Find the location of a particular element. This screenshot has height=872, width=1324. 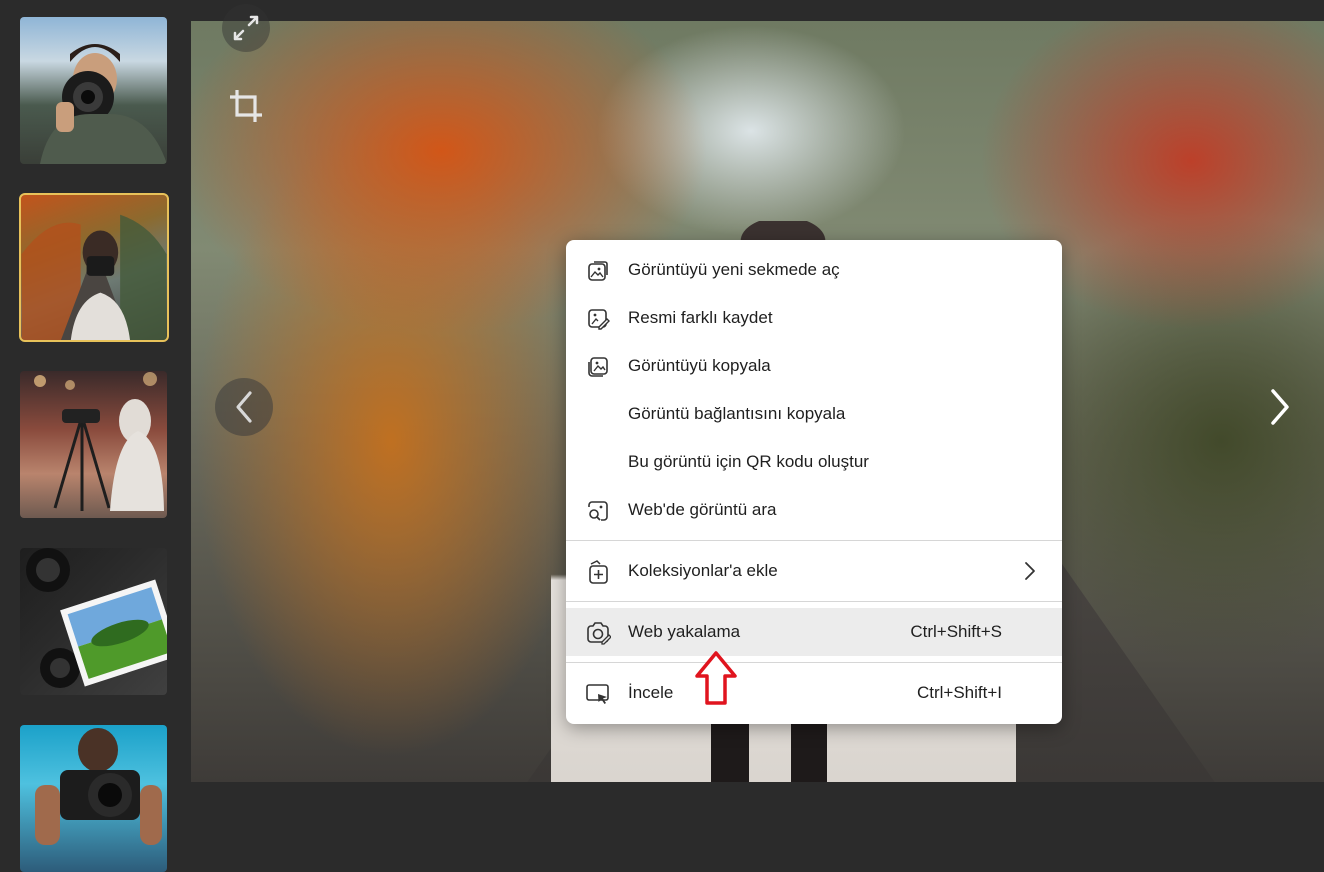

menu-item-copy-image: Görüntüyü kopyala is located at coordinates (814, 366).